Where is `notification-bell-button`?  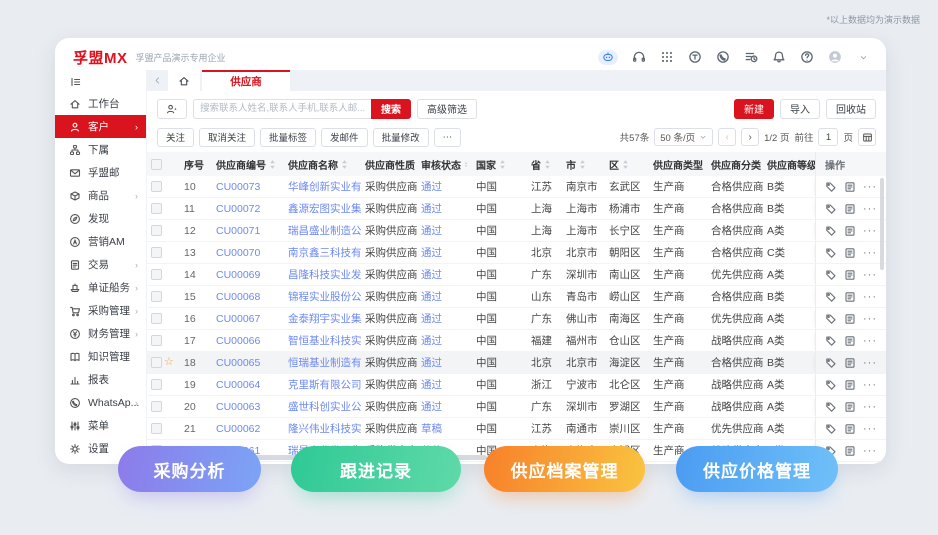 notification-bell-button is located at coordinates (779, 57).